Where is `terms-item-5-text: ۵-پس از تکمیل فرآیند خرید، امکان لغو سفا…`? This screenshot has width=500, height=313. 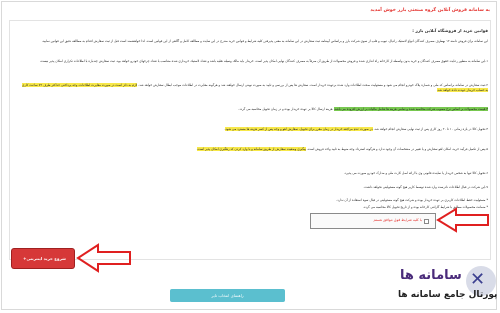
terms-item-5-text: ۵-پس از تکمیل فرآیند خرید، امکان لغو سفا… is located at coordinates (397, 149).